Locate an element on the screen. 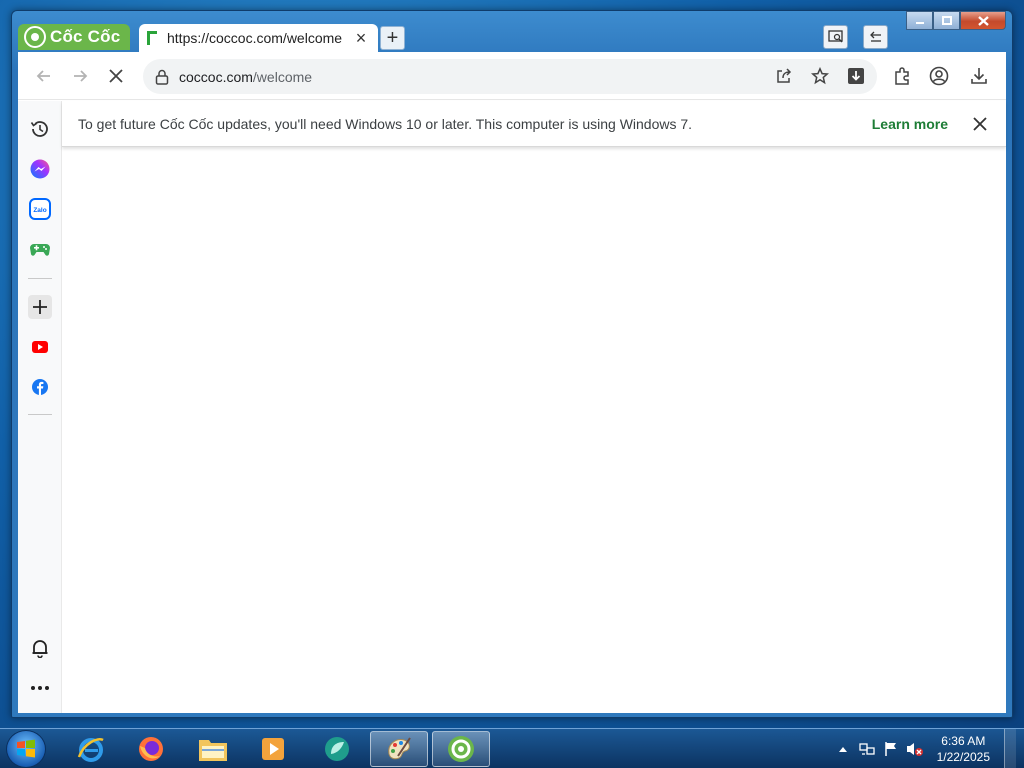 Image resolution: width=1024 pixels, height=768 pixels. downloads-button is located at coordinates (979, 76).